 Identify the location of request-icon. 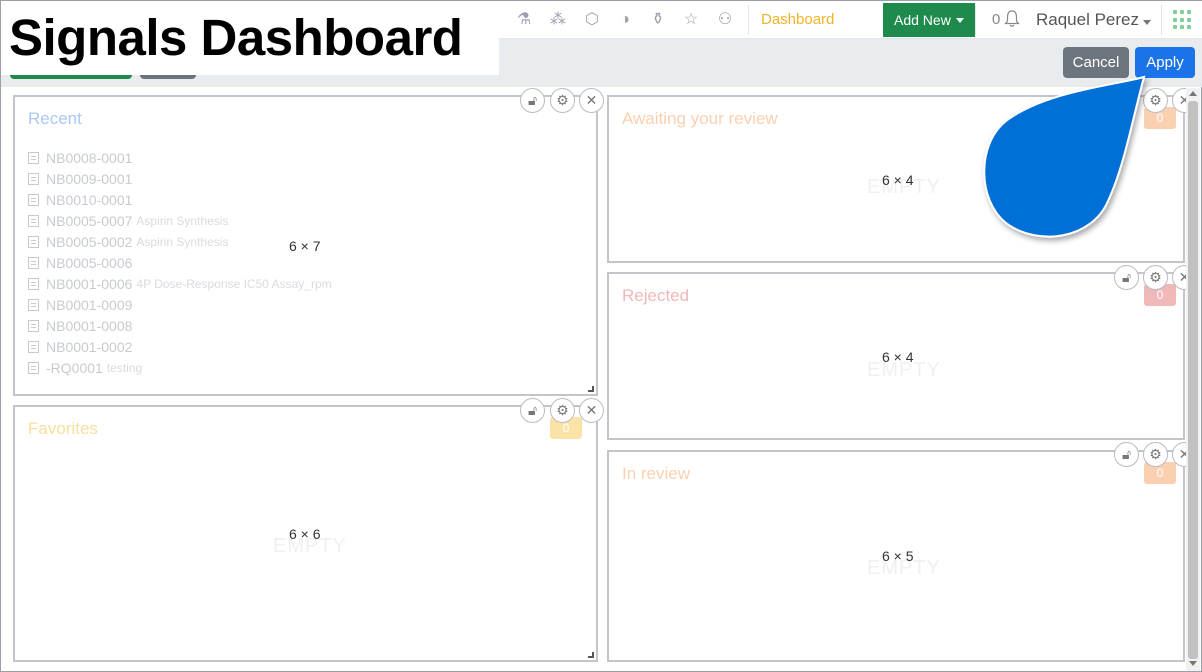
(33, 367).